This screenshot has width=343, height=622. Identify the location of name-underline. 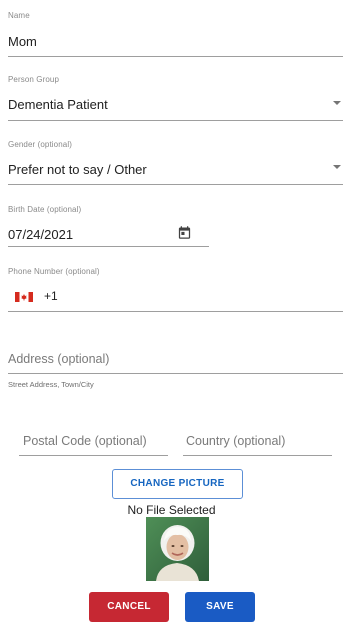
(175, 56).